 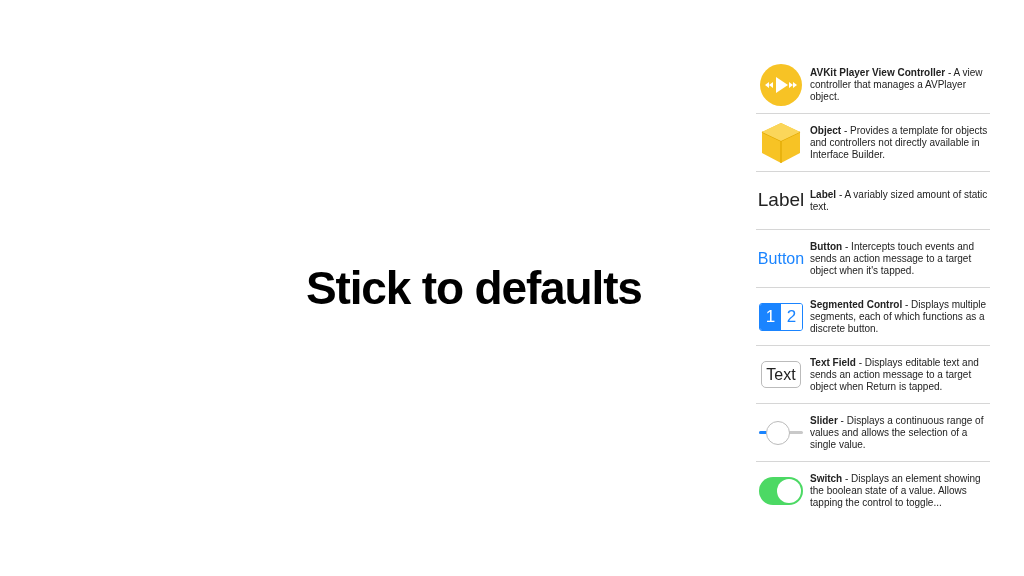 What do you see at coordinates (897, 432) in the screenshot?
I see `item-description: Slider - Displays a continuous range of values and allows the selection of a single value.` at bounding box center [897, 432].